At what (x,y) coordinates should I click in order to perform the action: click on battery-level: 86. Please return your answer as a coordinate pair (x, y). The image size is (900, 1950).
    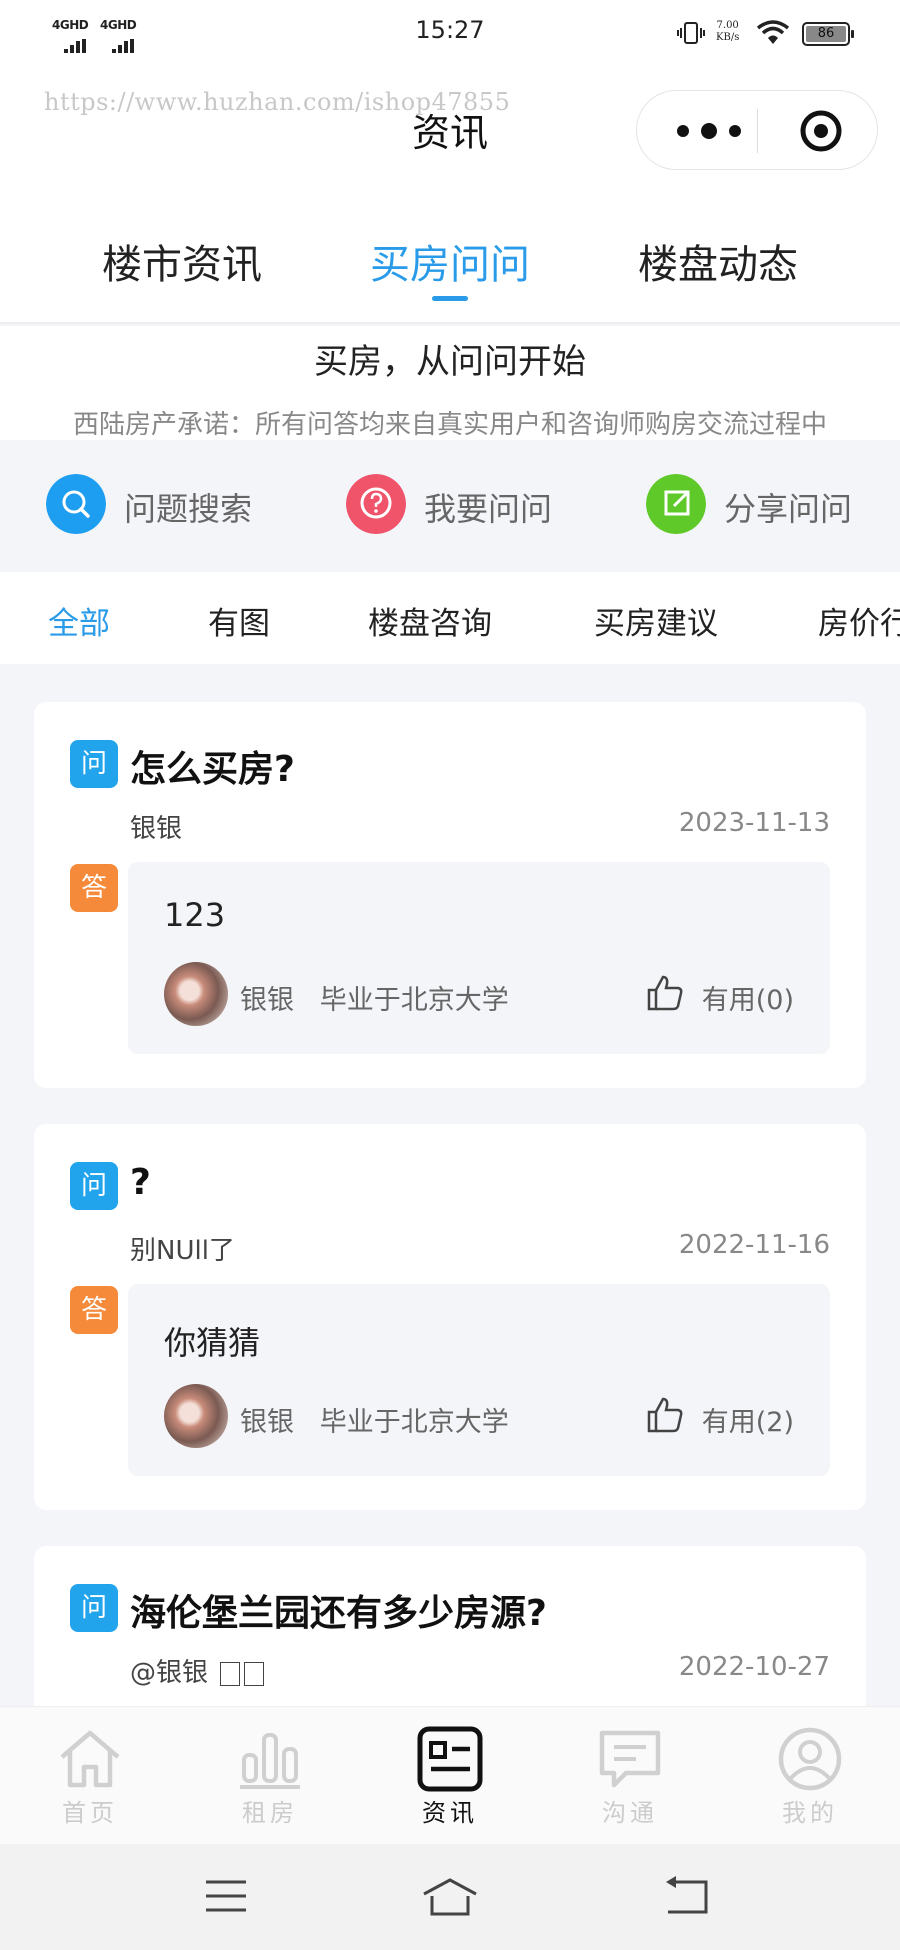
    Looking at the image, I should click on (826, 34).